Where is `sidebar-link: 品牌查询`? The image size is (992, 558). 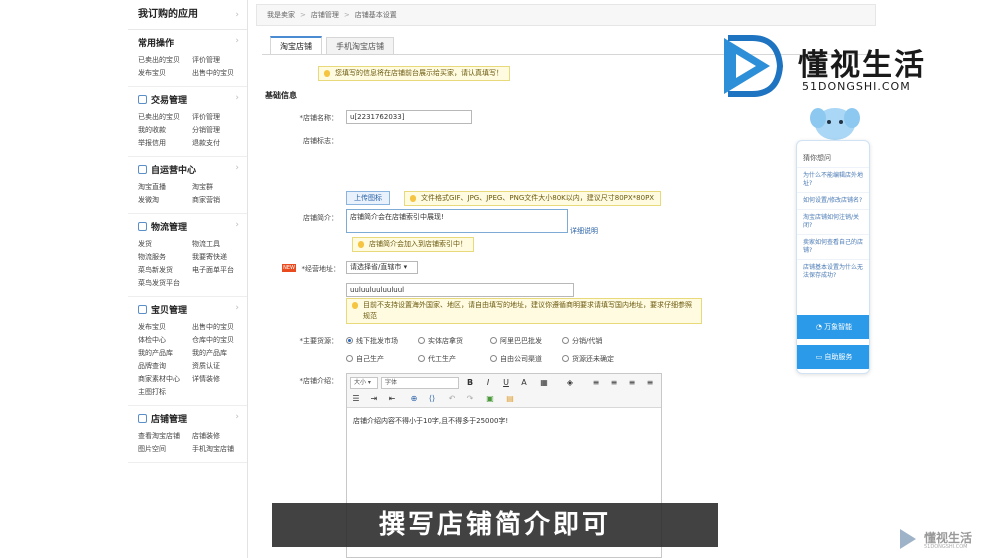 sidebar-link: 品牌查询 is located at coordinates (165, 366).